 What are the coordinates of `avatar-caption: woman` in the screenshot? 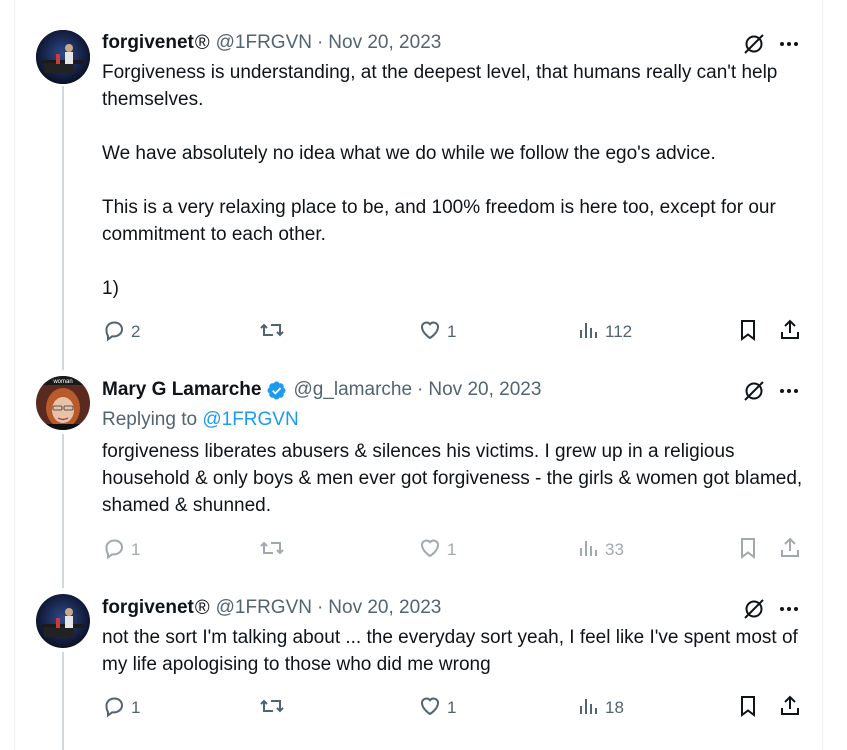 It's located at (62, 382).